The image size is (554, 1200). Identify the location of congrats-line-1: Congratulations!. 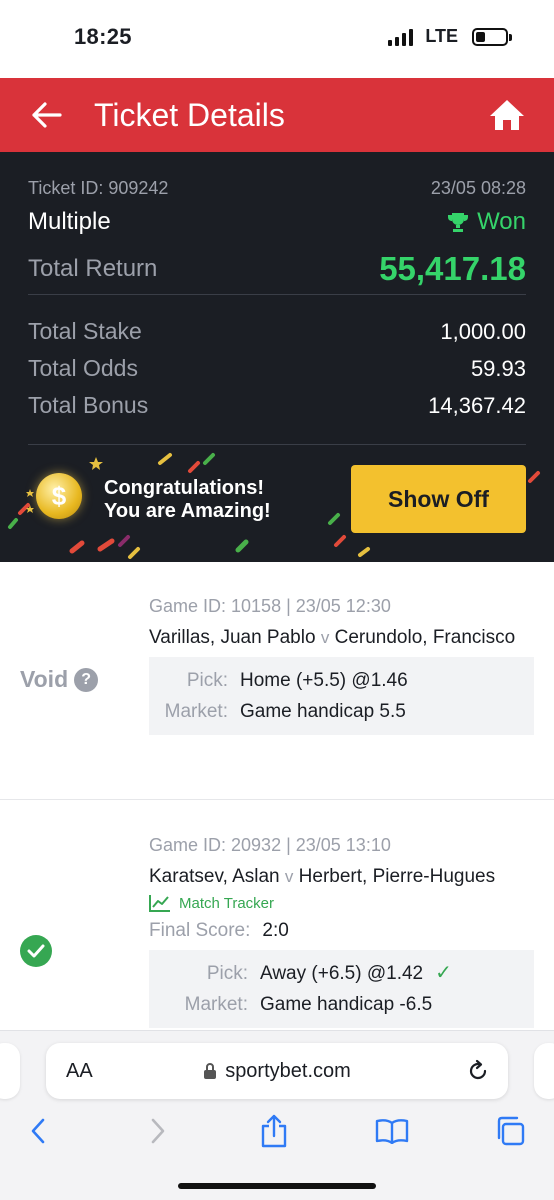
(184, 488).